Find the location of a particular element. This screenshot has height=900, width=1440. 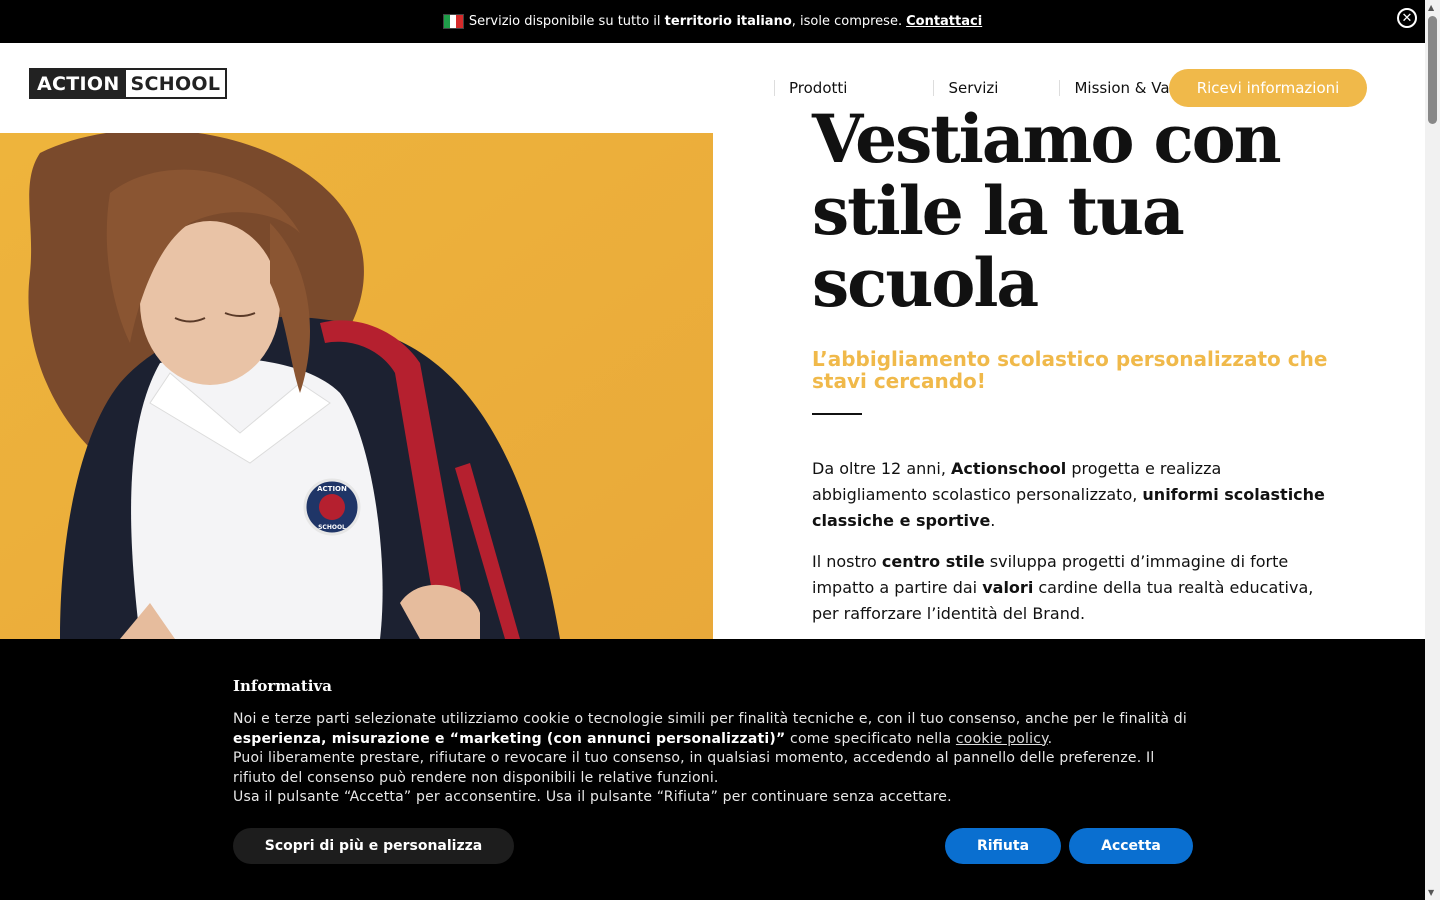

contact-link: Contattaci is located at coordinates (944, 21).